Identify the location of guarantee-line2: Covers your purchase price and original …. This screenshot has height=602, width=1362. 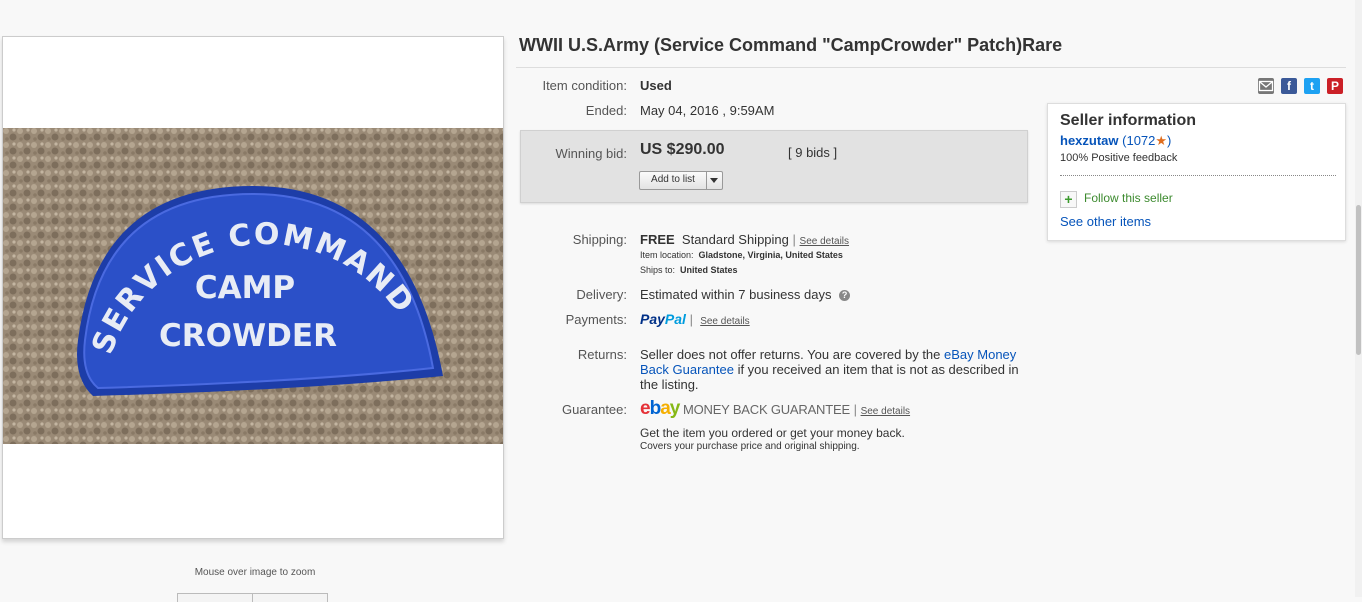
(750, 446).